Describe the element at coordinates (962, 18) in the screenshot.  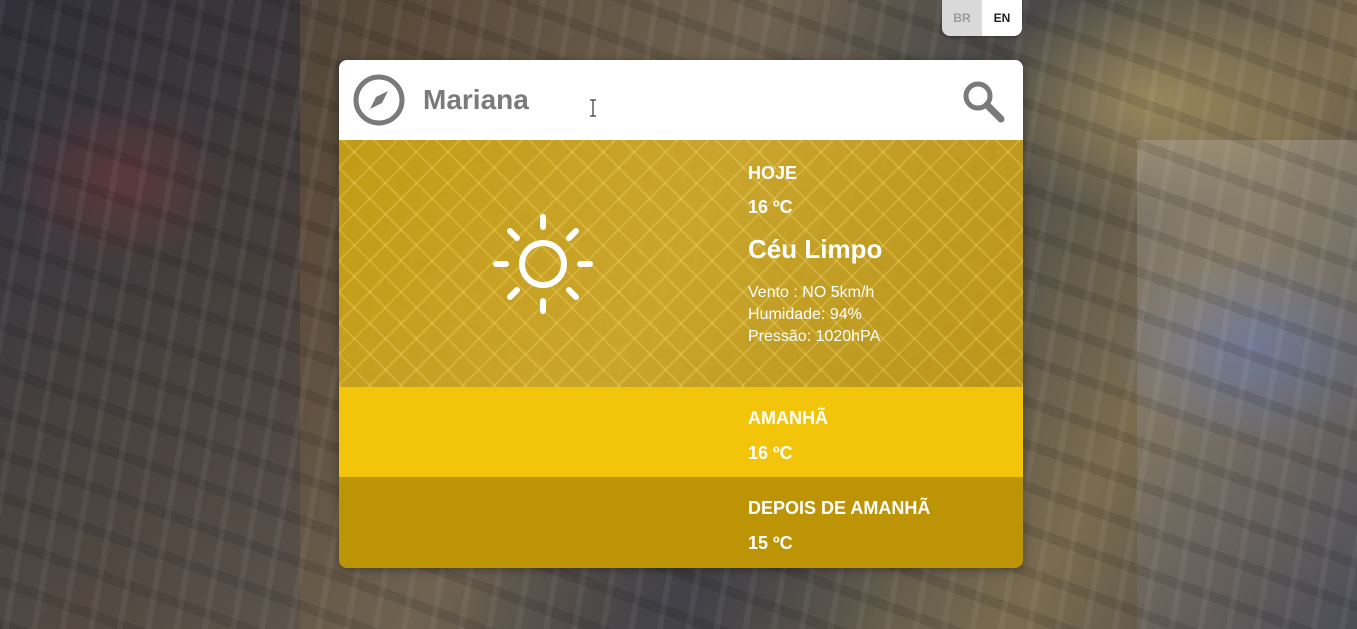
I see `language-br-button: BR` at that location.